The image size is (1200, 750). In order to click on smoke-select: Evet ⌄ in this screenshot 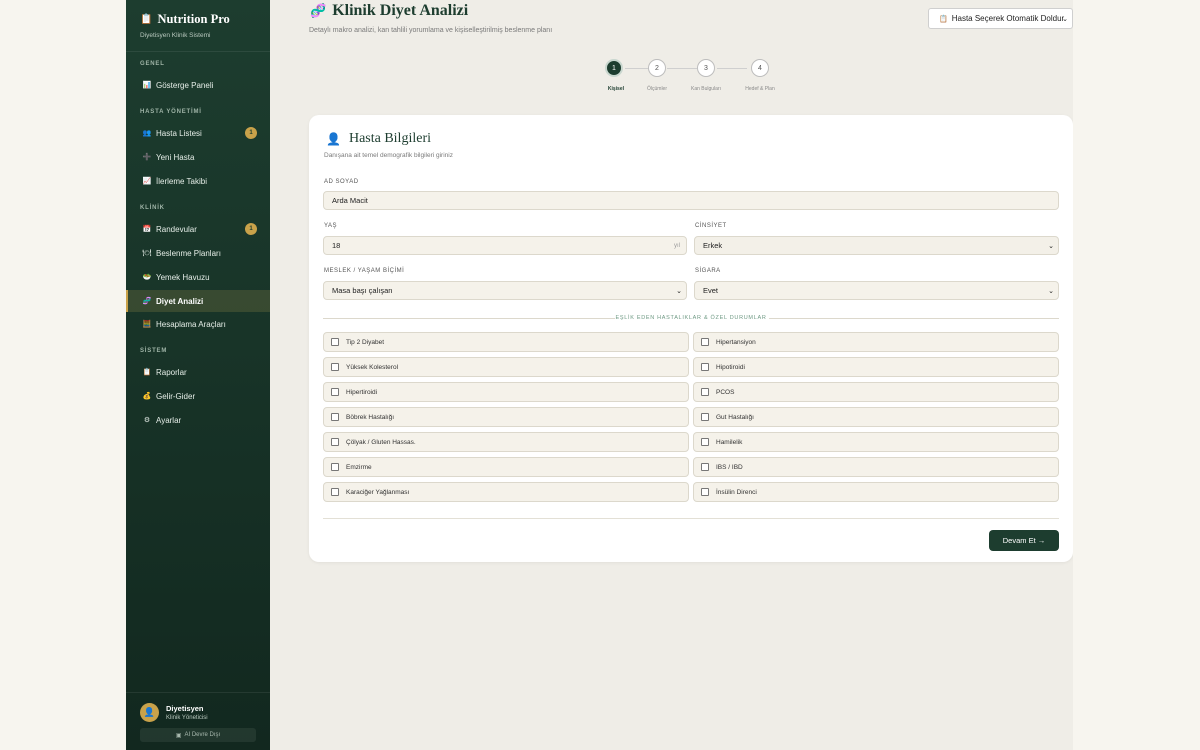, I will do `click(876, 290)`.